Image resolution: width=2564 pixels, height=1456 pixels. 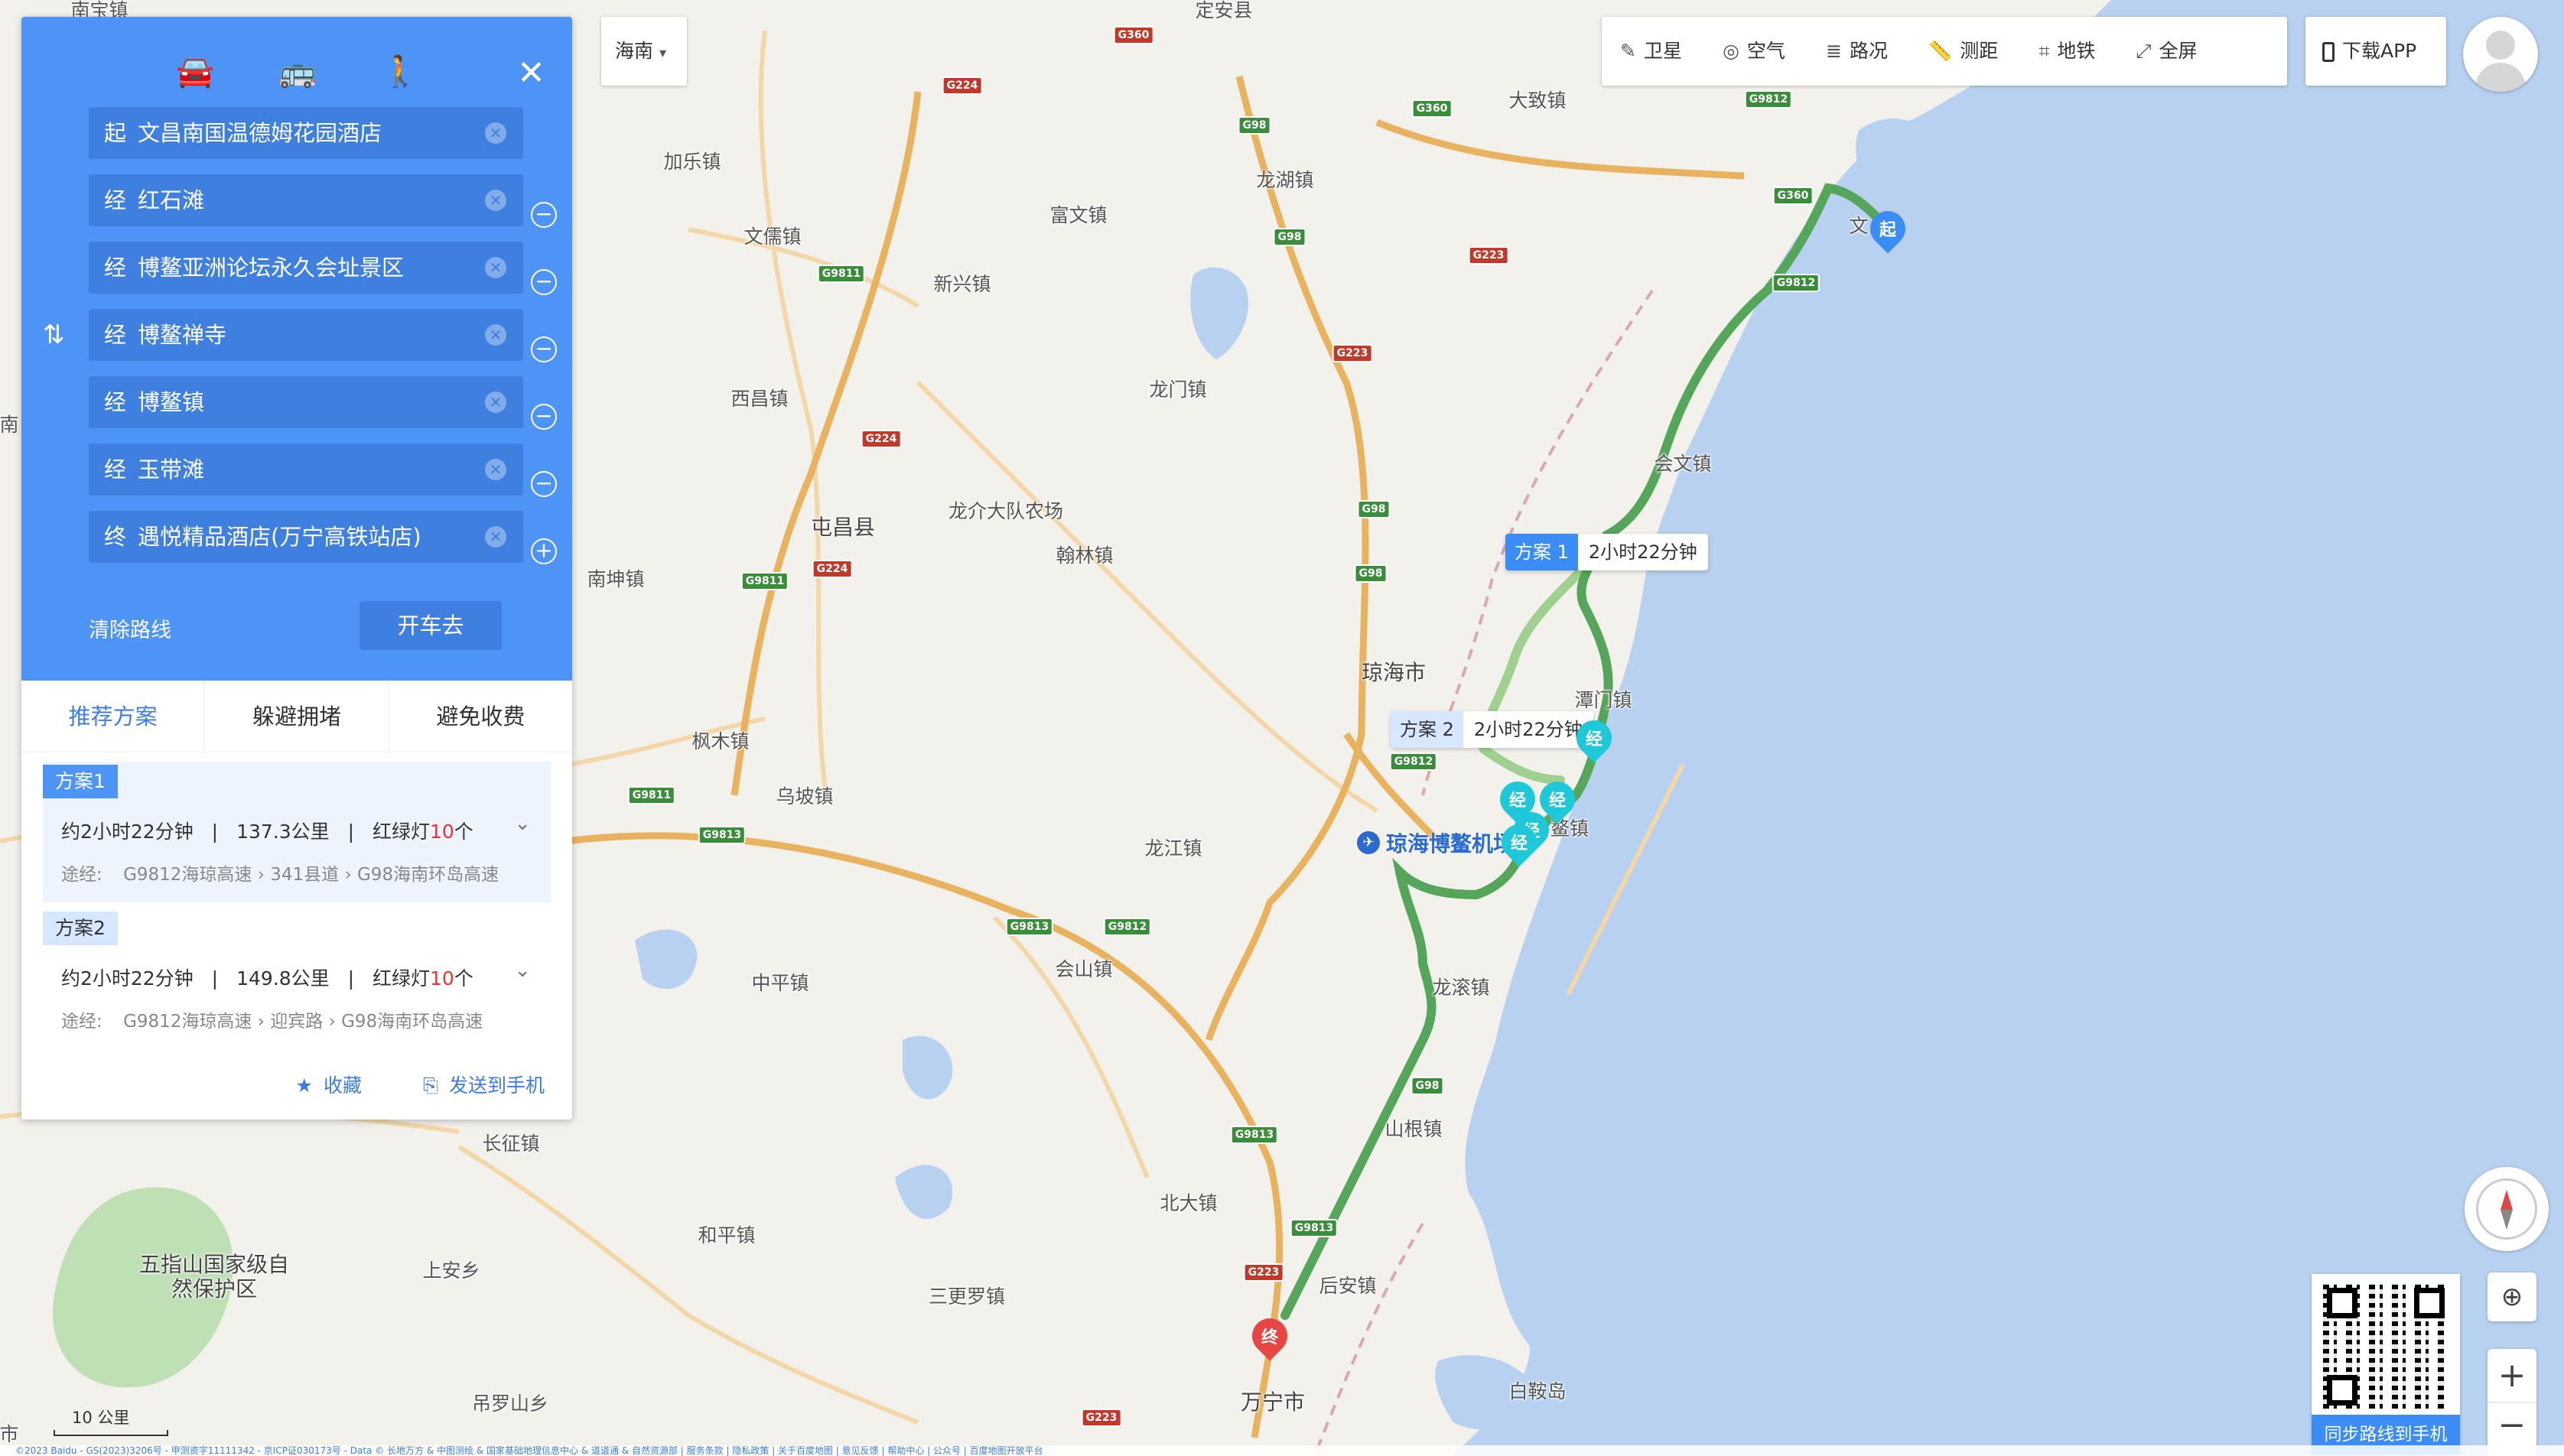 I want to click on place-label: 翰林镇, so click(x=1085, y=555).